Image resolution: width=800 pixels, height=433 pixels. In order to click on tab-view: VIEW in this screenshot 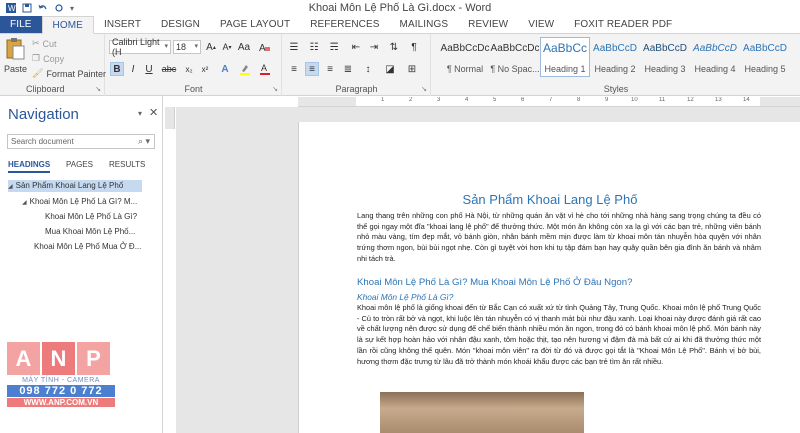, I will do `click(541, 24)`.